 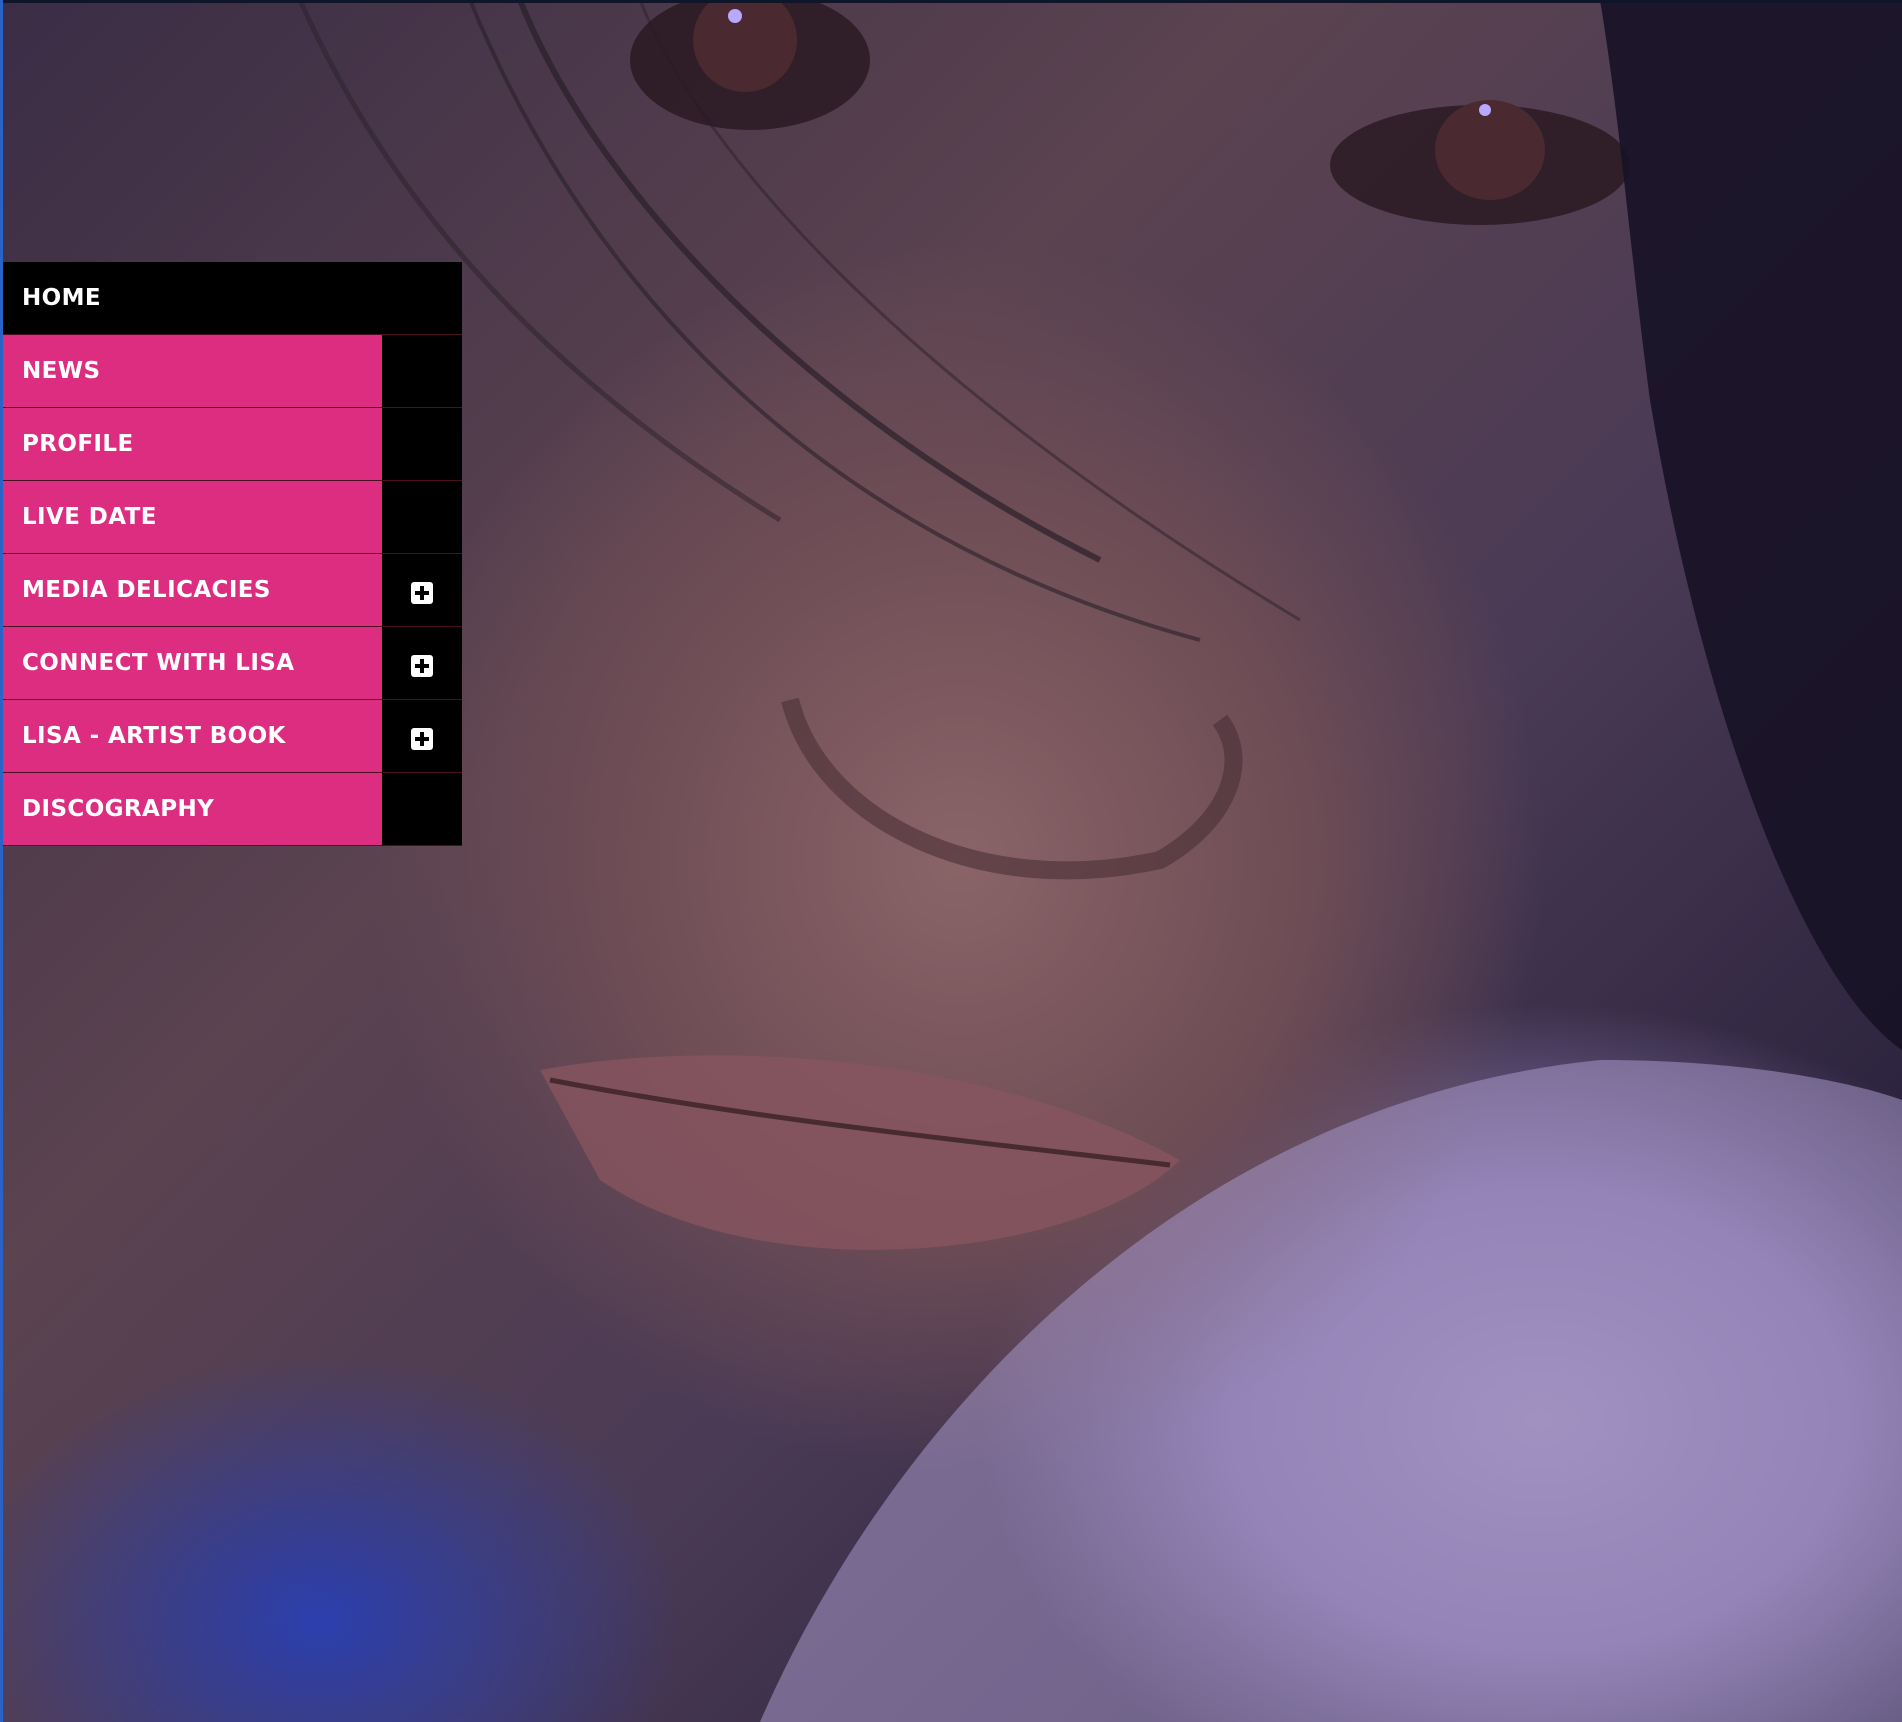 I want to click on nav-item-live-date: LIVE DATE, so click(x=232, y=517).